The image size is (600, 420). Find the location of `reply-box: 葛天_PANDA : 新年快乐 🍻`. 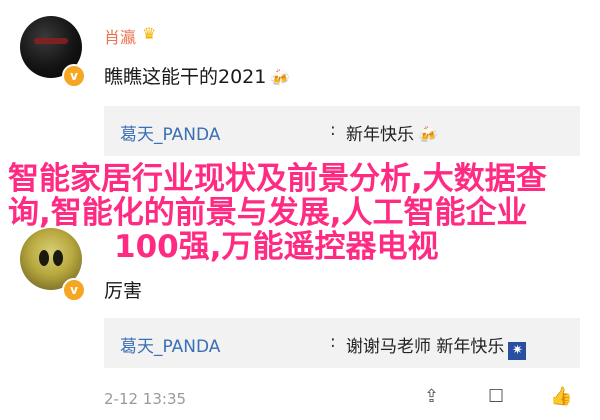

reply-box: 葛天_PANDA : 新年快乐 🍻 is located at coordinates (342, 131).